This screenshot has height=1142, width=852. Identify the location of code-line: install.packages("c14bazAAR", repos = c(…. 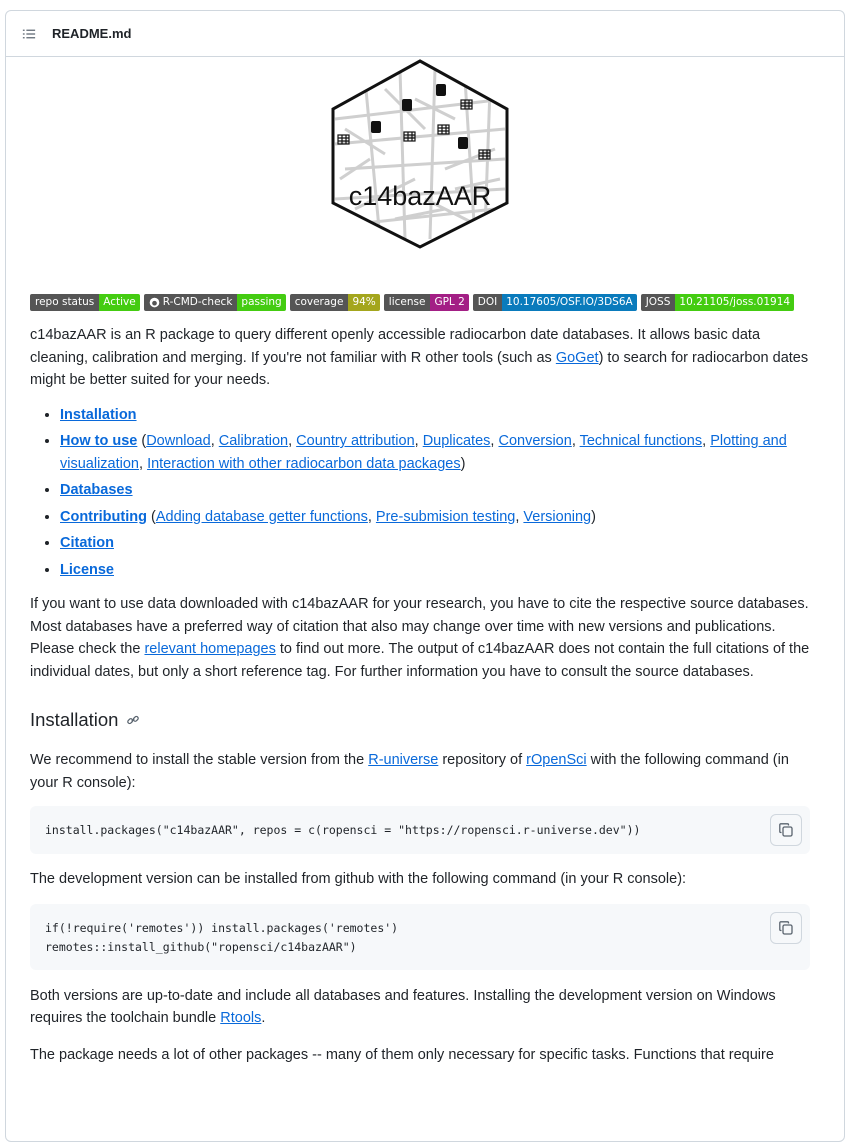
(343, 830).